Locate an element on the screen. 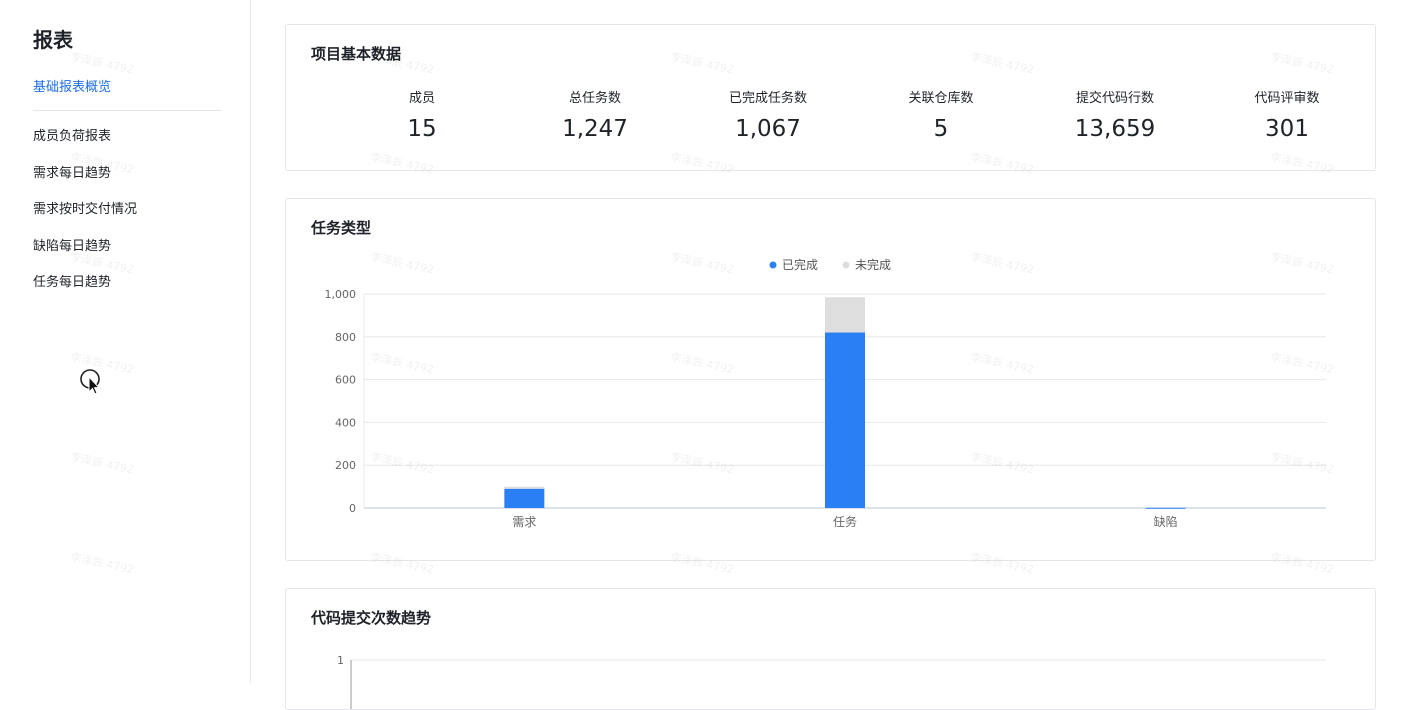 This screenshot has width=1403, height=710. stat-label: 已完成任务数 is located at coordinates (767, 98).